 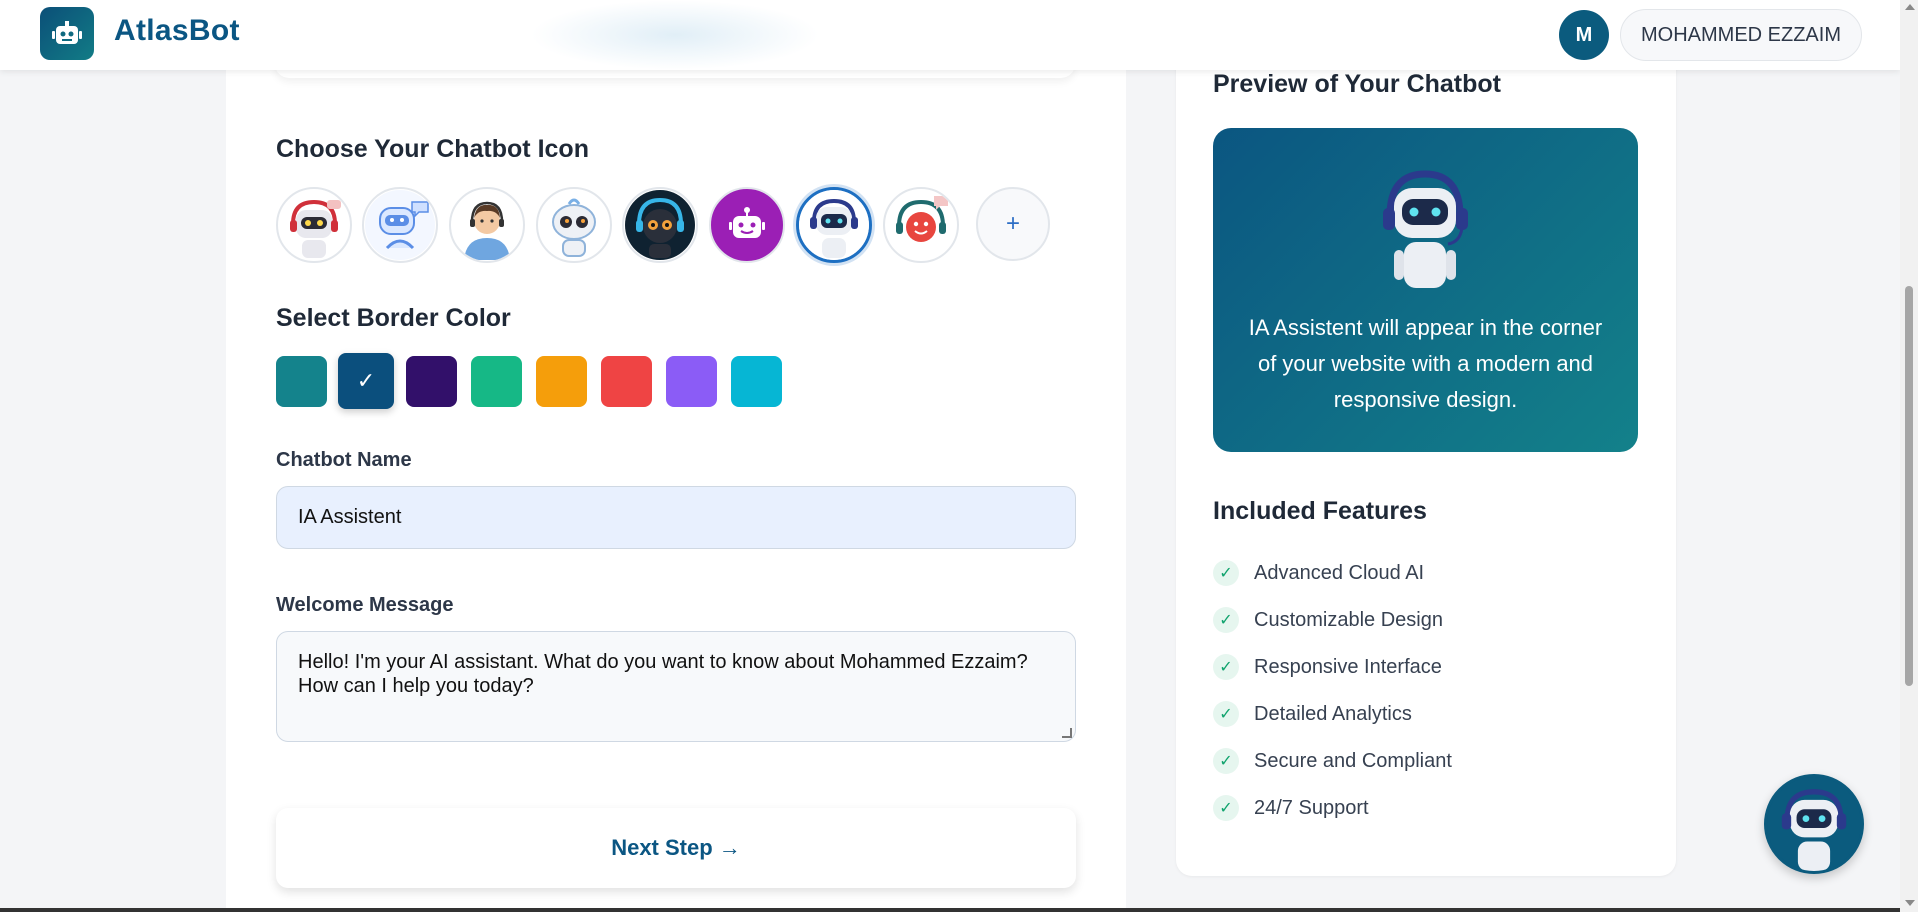 I want to click on feature-item: ✓ Responsive Interface, so click(x=1327, y=667).